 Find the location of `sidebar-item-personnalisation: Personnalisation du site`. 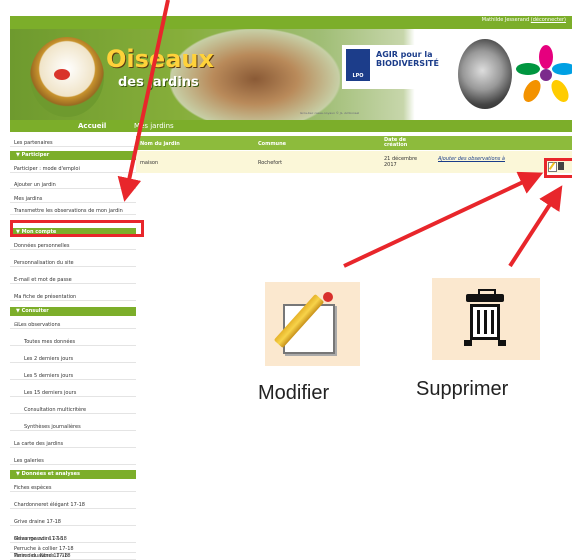

sidebar-item-personnalisation: Personnalisation du site is located at coordinates (73, 263).